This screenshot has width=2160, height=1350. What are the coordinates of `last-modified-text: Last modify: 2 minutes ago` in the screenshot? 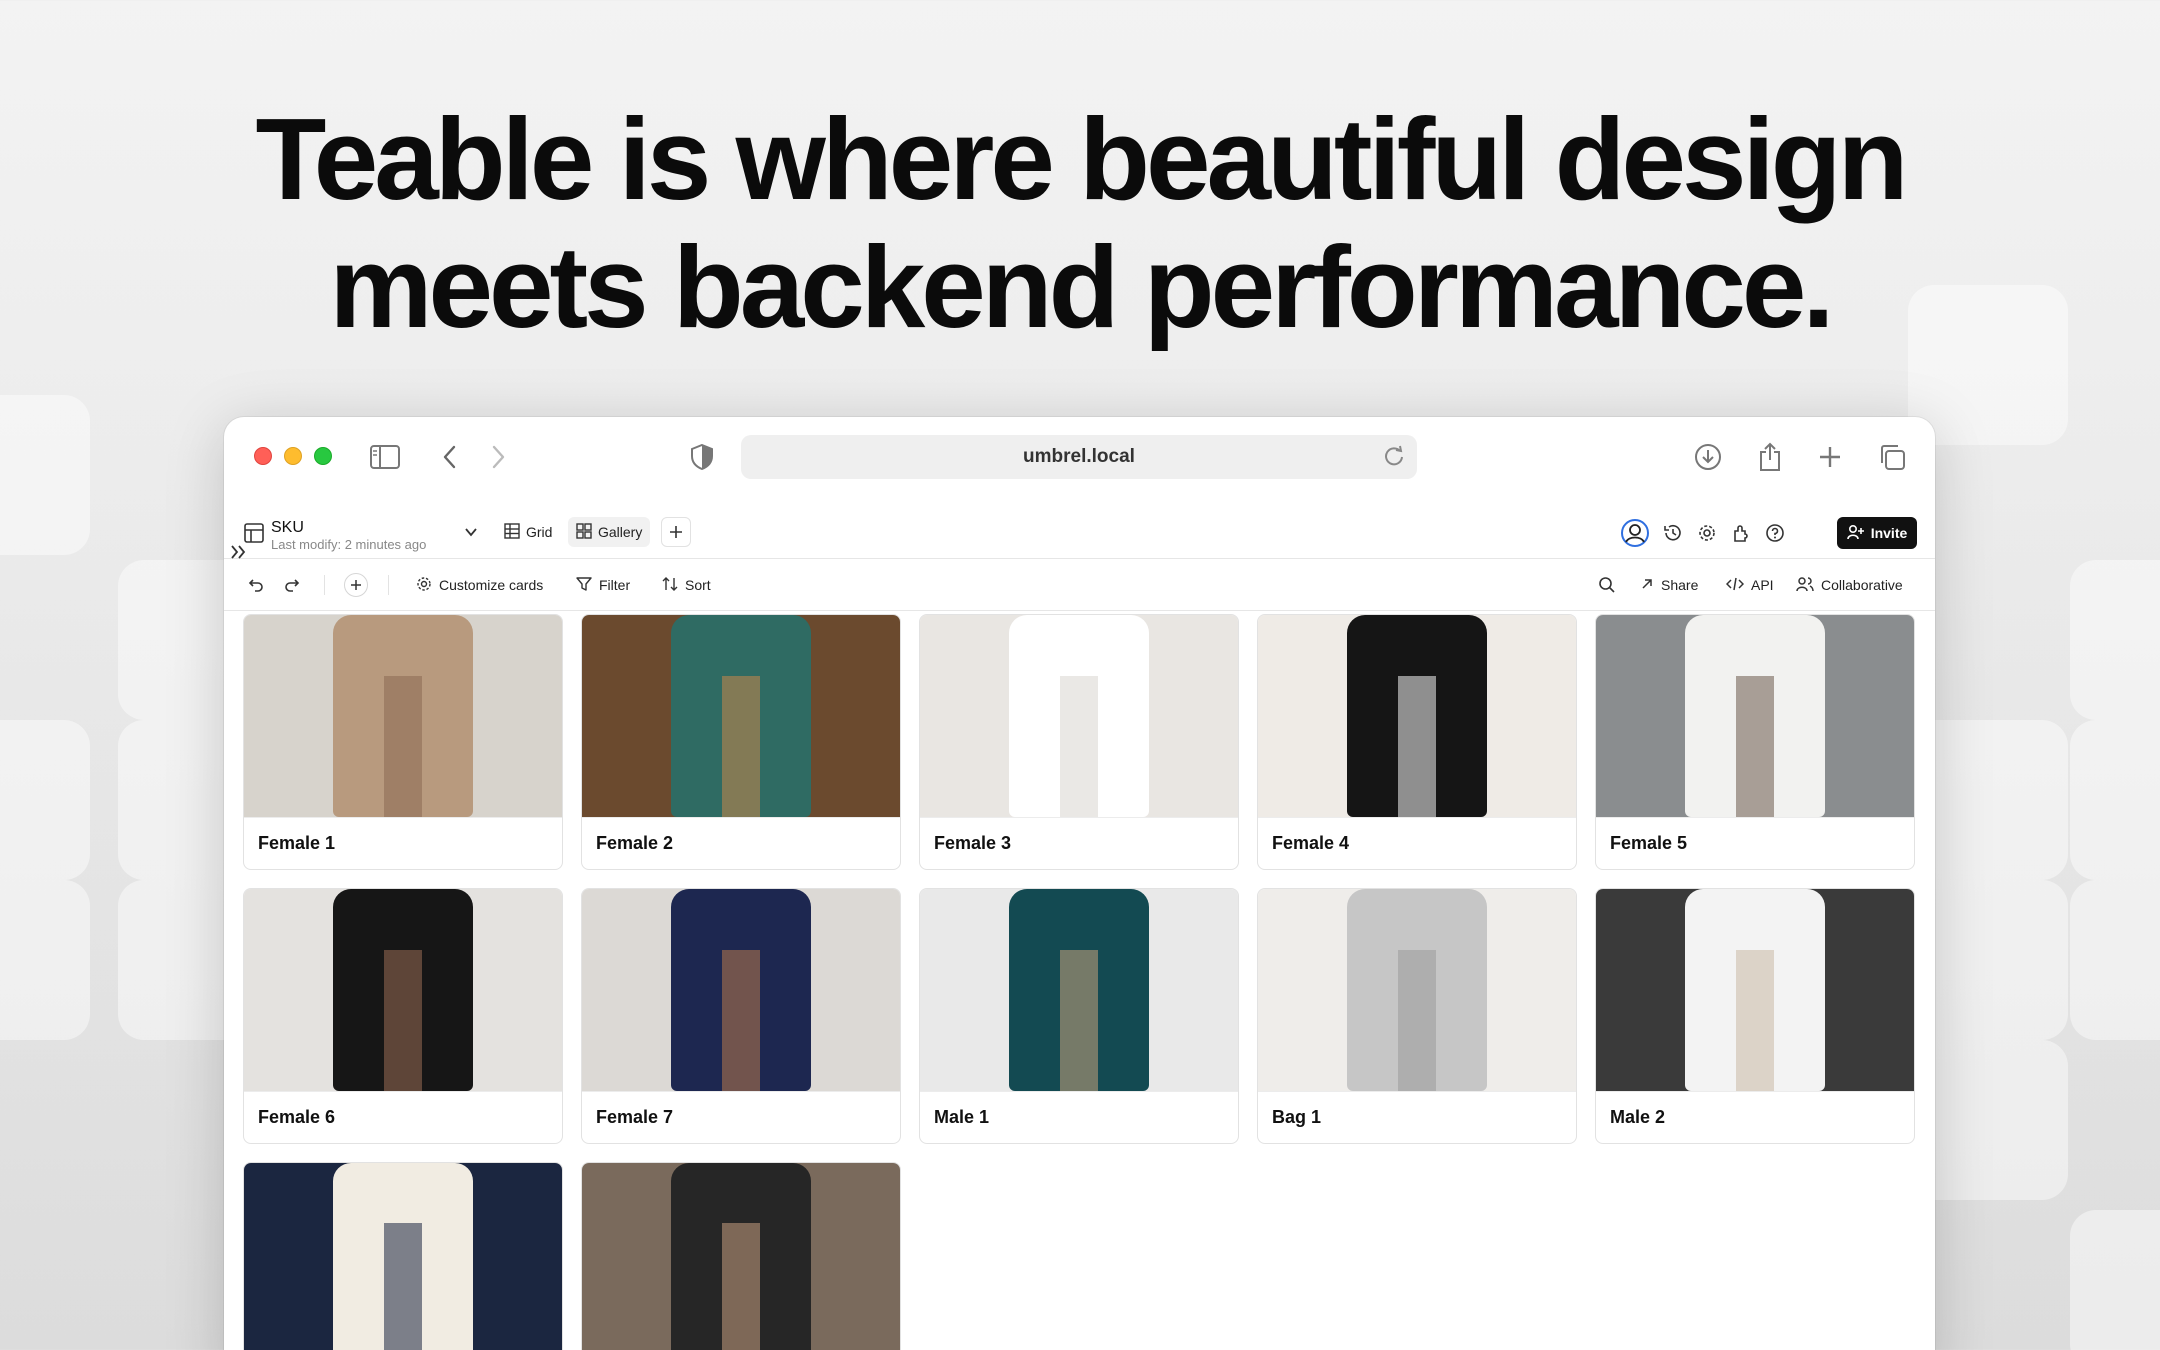 It's located at (349, 544).